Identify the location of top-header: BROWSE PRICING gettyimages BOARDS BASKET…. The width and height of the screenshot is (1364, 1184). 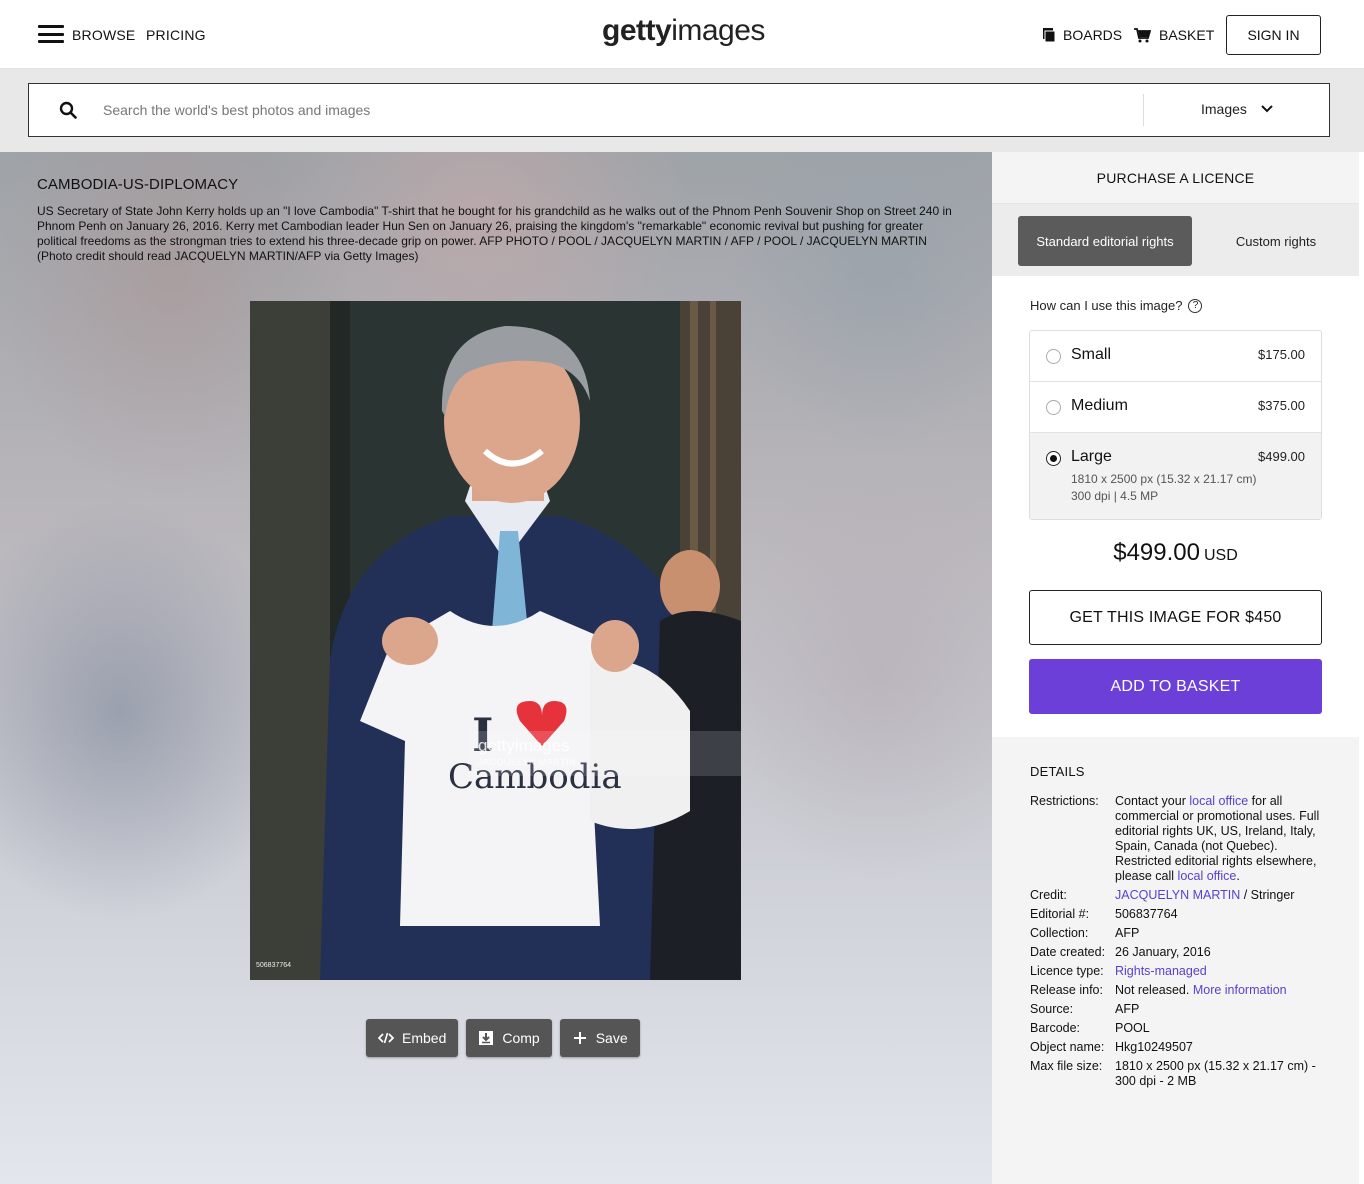
(682, 34).